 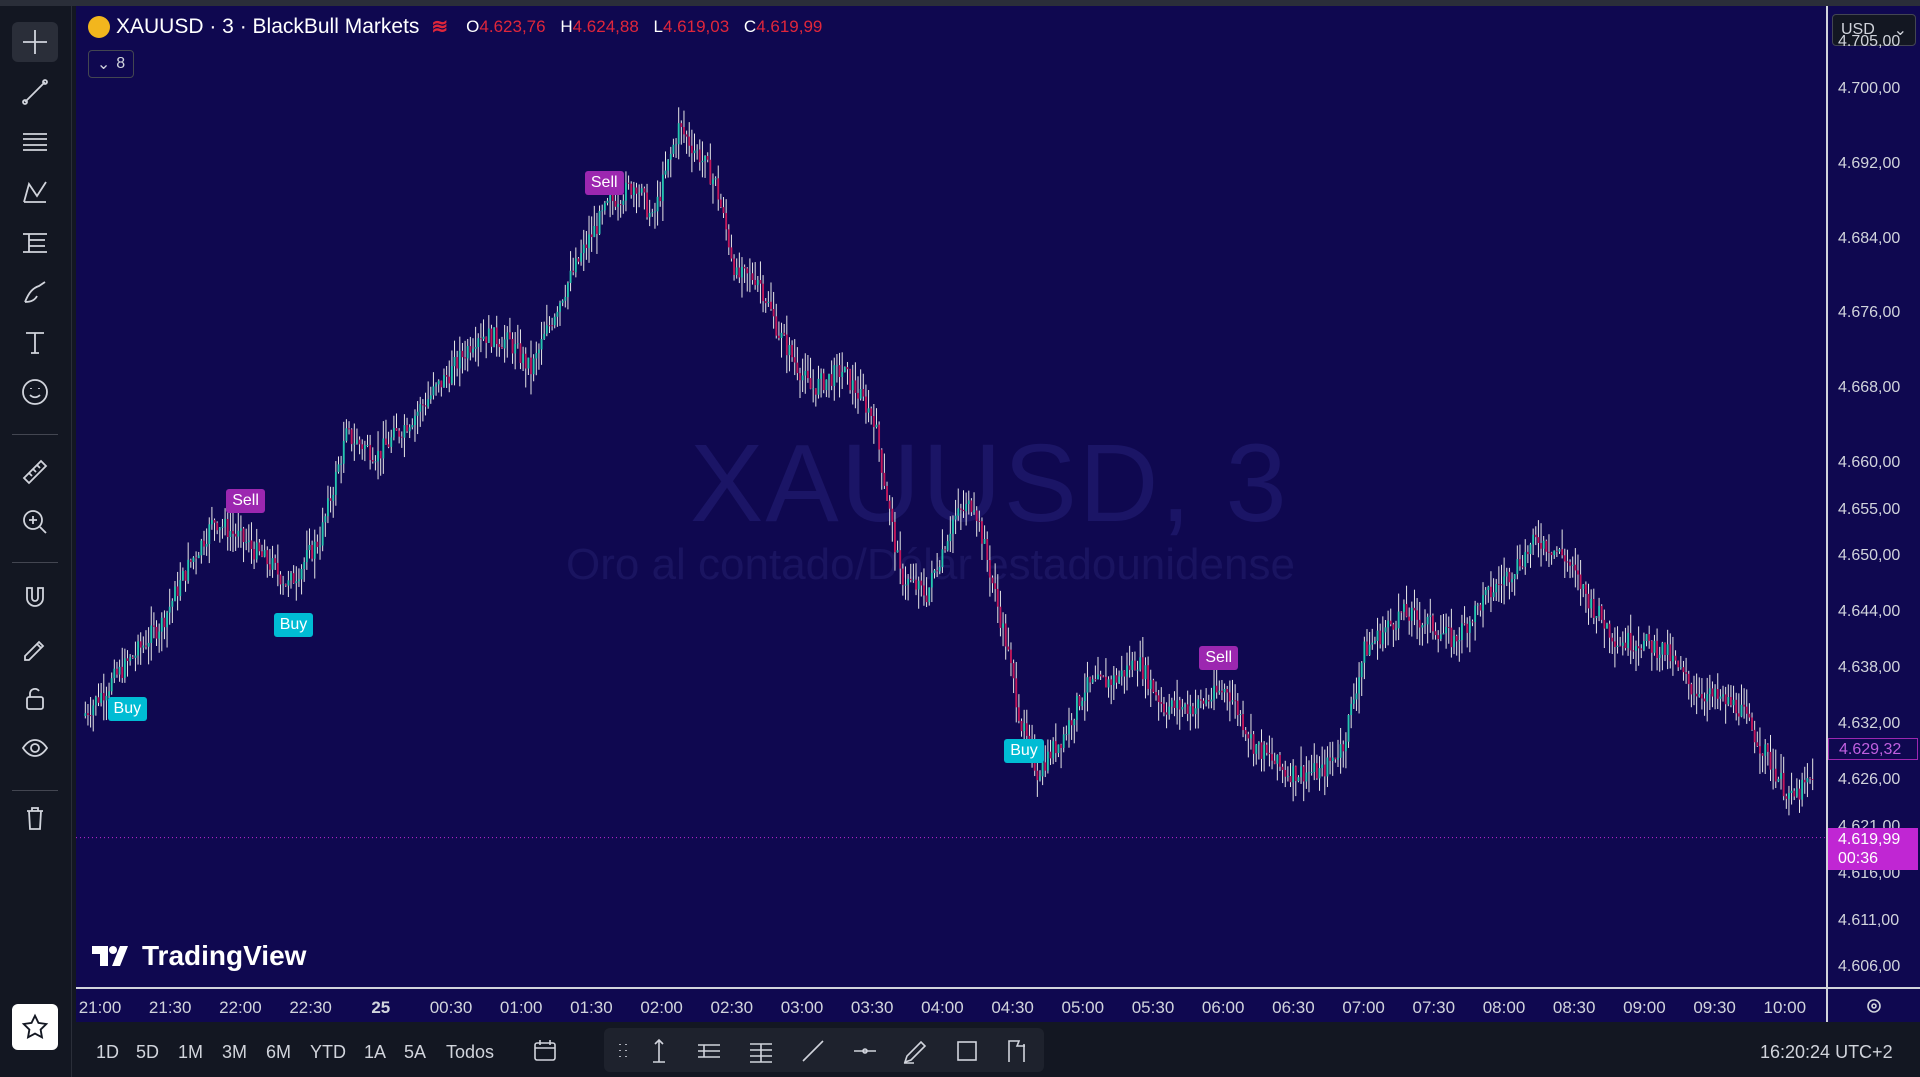 I want to click on remove-tool, so click(x=35, y=818).